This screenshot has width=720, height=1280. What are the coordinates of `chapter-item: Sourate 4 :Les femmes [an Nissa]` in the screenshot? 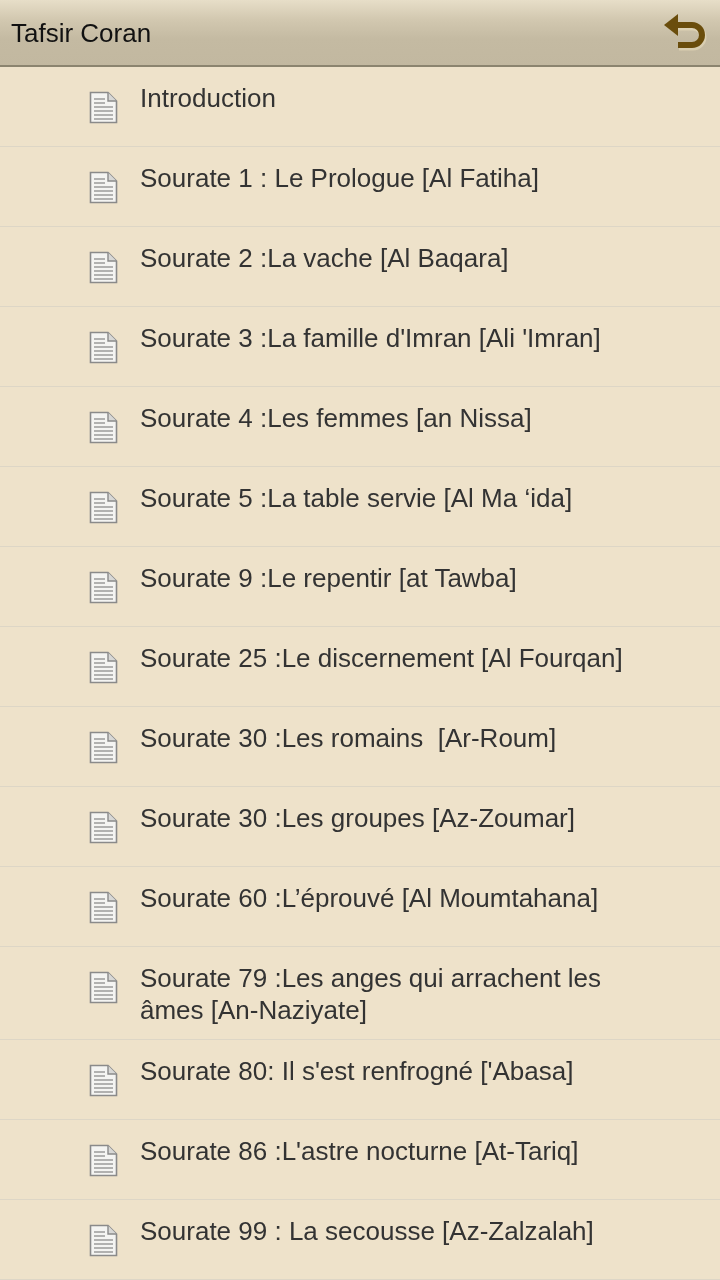 It's located at (360, 427).